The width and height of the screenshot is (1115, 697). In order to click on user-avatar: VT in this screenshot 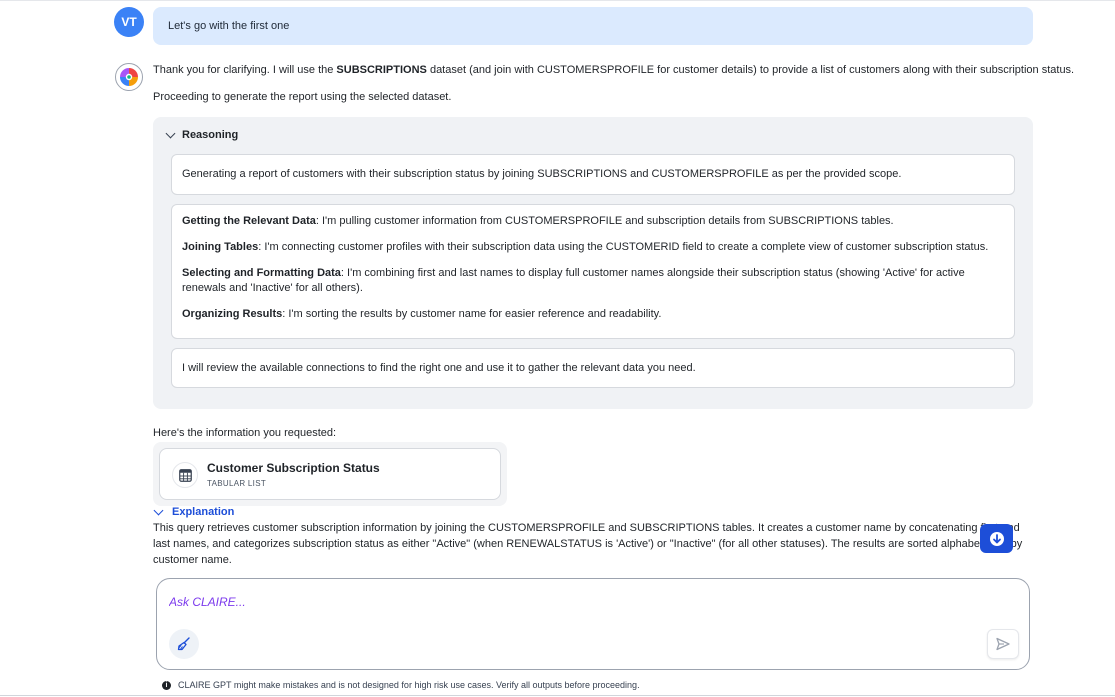, I will do `click(129, 22)`.